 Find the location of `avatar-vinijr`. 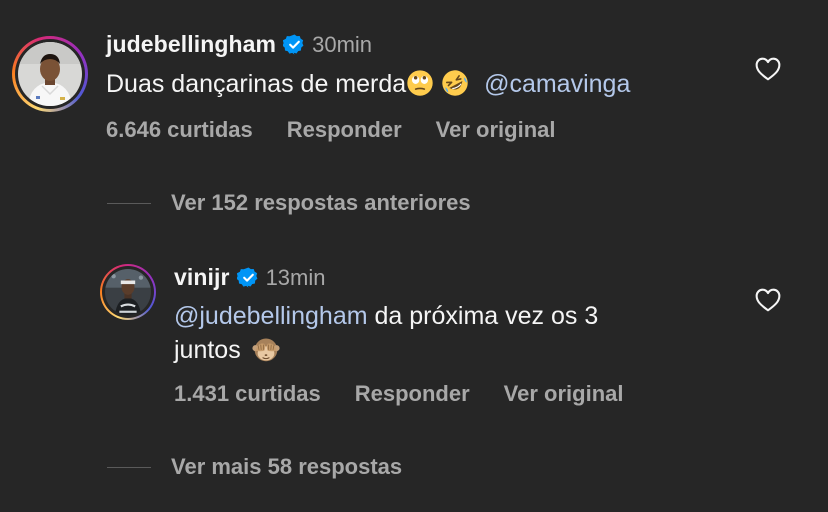

avatar-vinijr is located at coordinates (128, 292).